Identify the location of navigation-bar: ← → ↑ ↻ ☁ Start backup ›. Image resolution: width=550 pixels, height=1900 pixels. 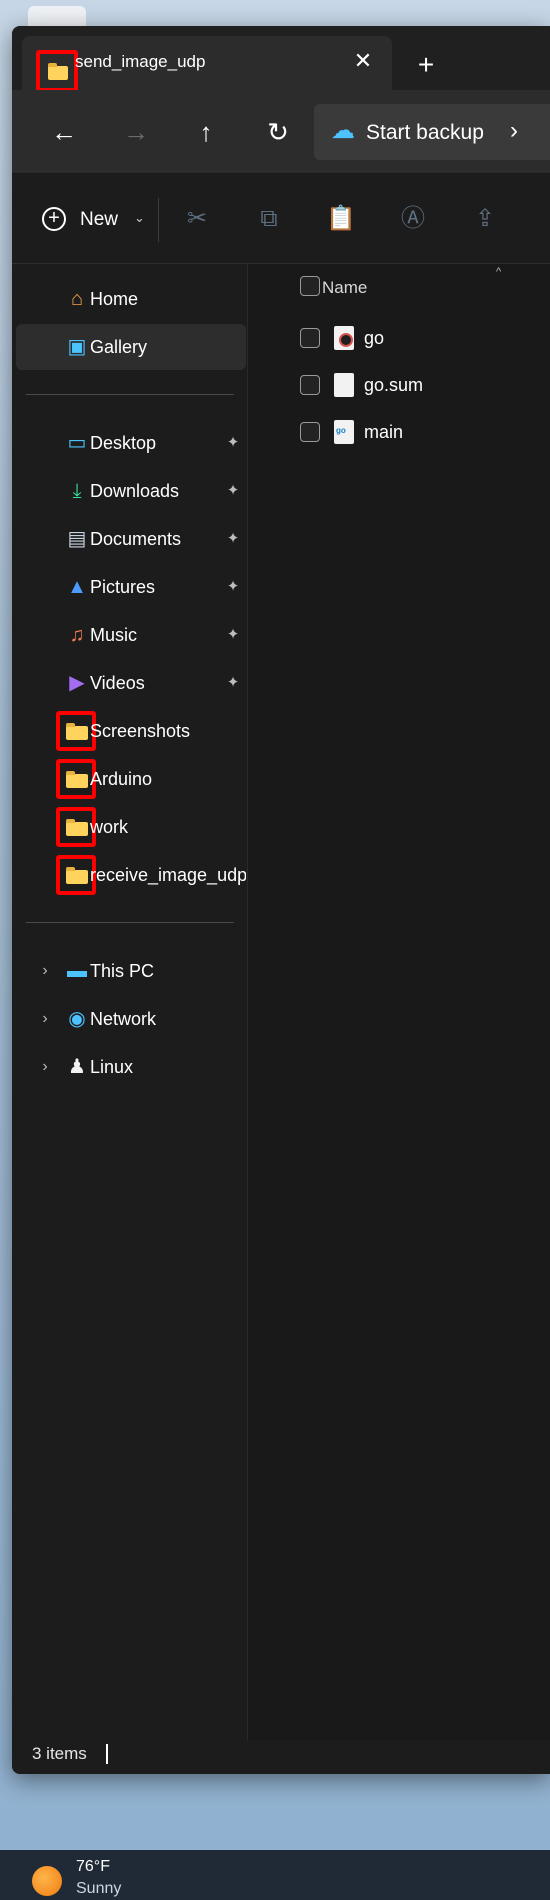
(281, 132).